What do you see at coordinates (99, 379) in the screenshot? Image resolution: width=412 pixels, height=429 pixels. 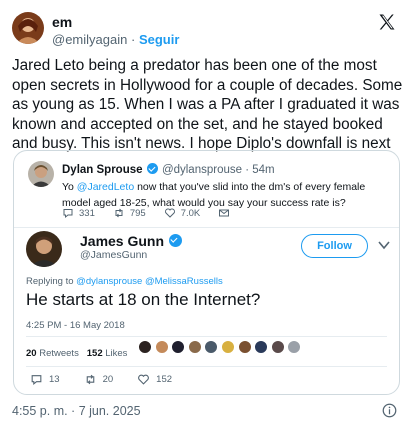 I see `gunn-retweet-action: 20` at bounding box center [99, 379].